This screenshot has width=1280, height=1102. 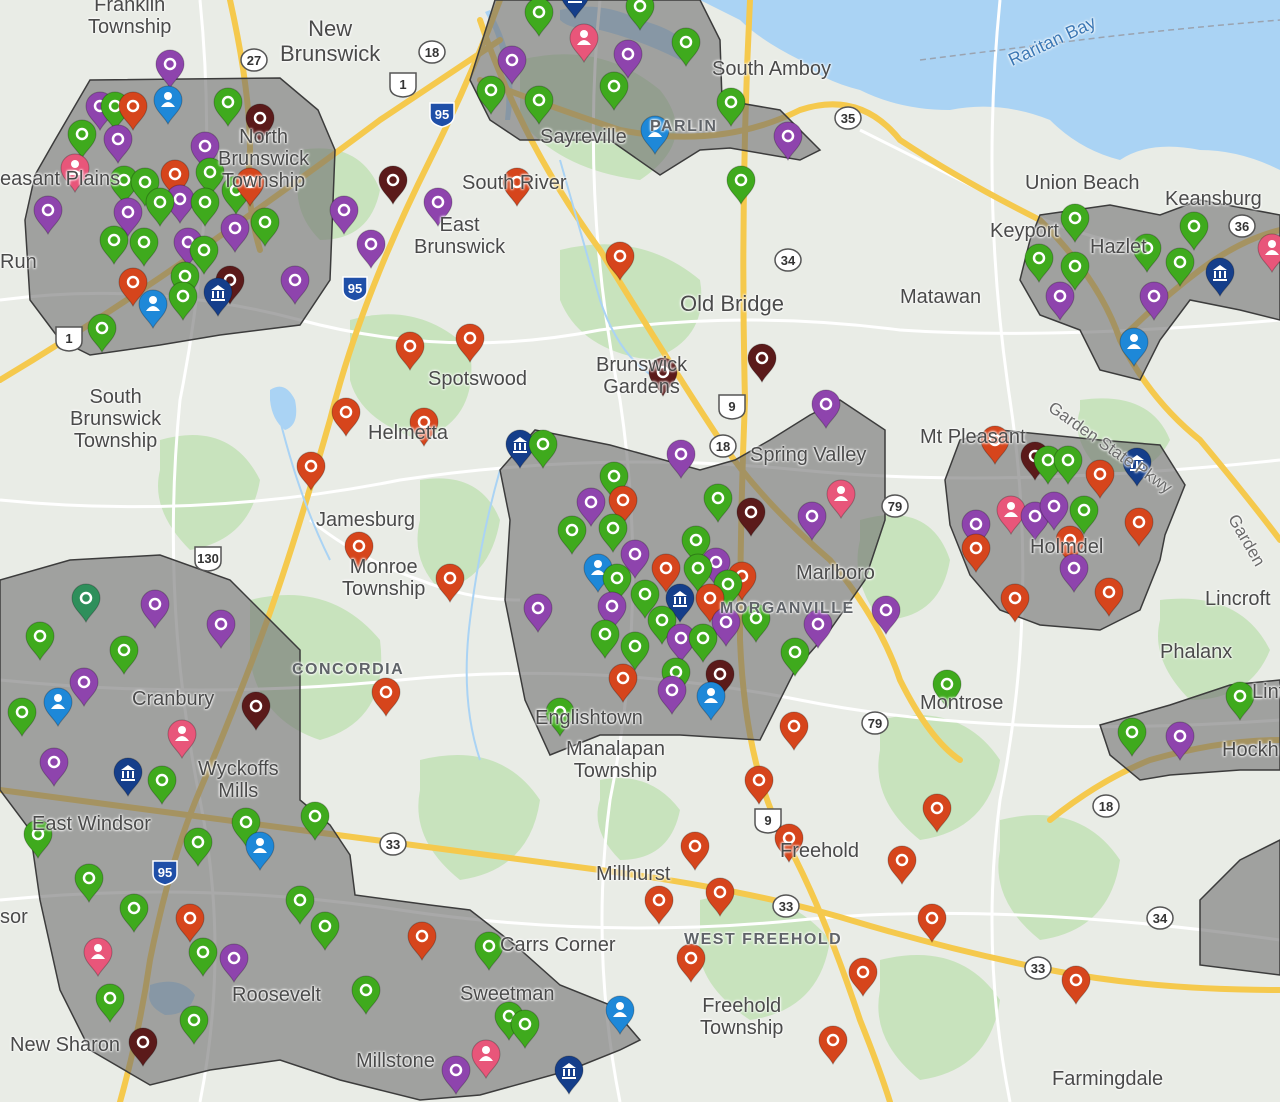 I want to click on place-manalapan: Manalapan Township, so click(x=615, y=760).